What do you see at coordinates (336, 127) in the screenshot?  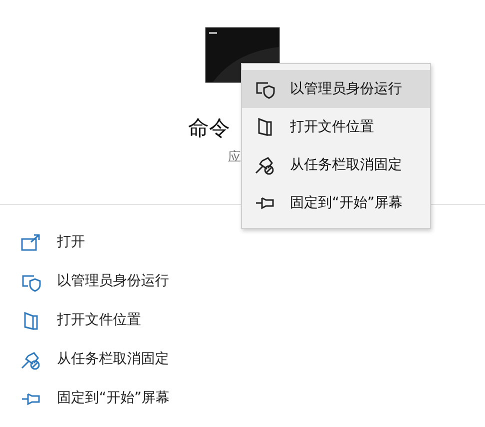 I see `menu-item: 打开文件位置` at bounding box center [336, 127].